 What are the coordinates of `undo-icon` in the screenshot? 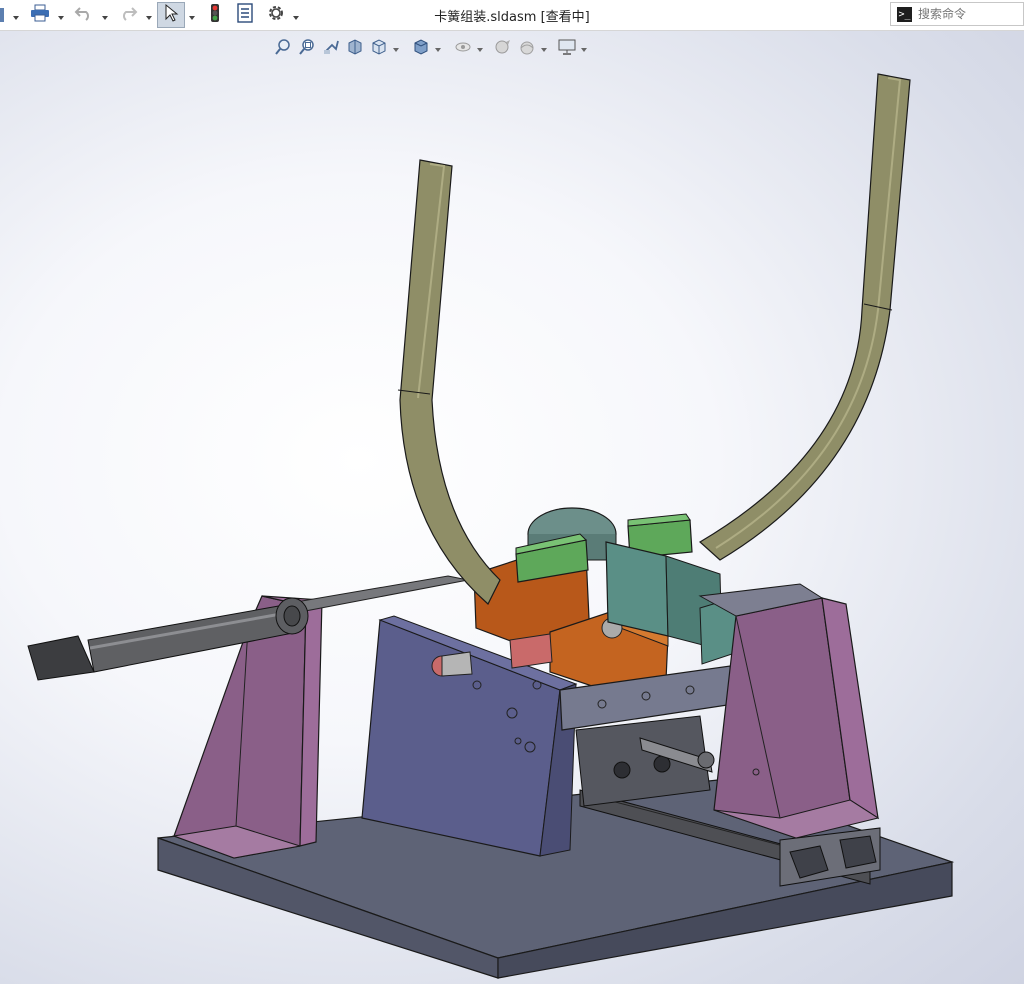 It's located at (84, 15).